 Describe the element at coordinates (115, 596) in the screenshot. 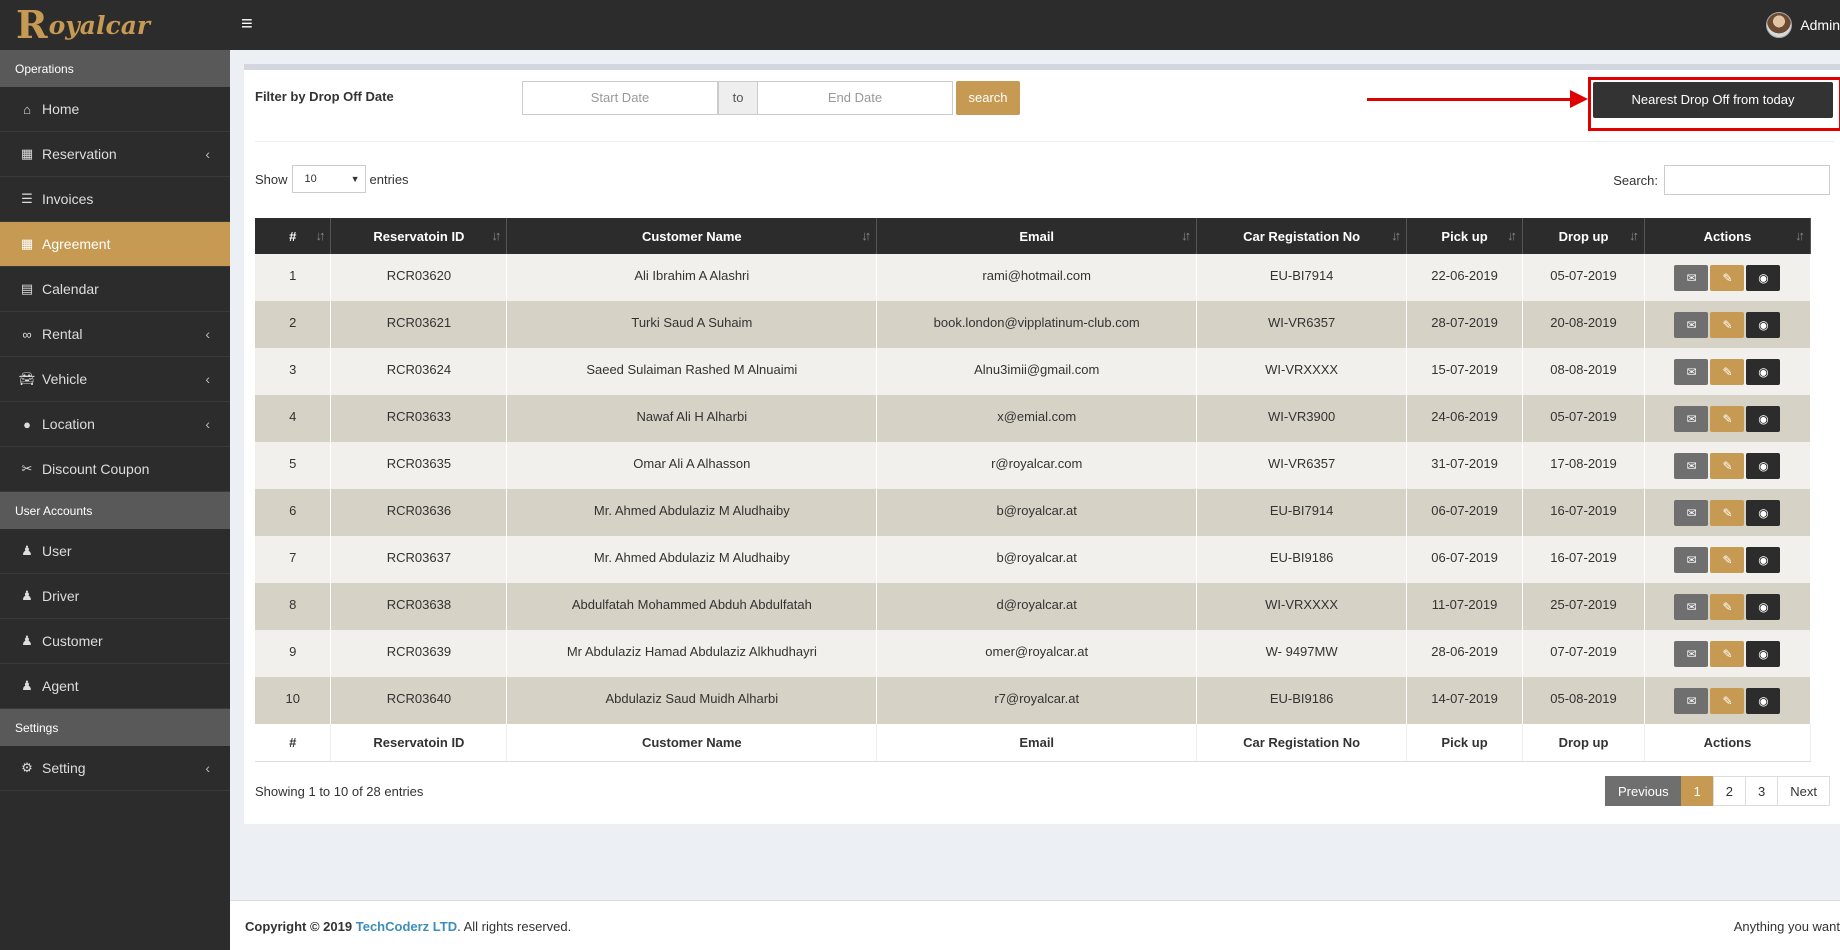

I see `sidebar-item-driver: ♟ Driver` at that location.